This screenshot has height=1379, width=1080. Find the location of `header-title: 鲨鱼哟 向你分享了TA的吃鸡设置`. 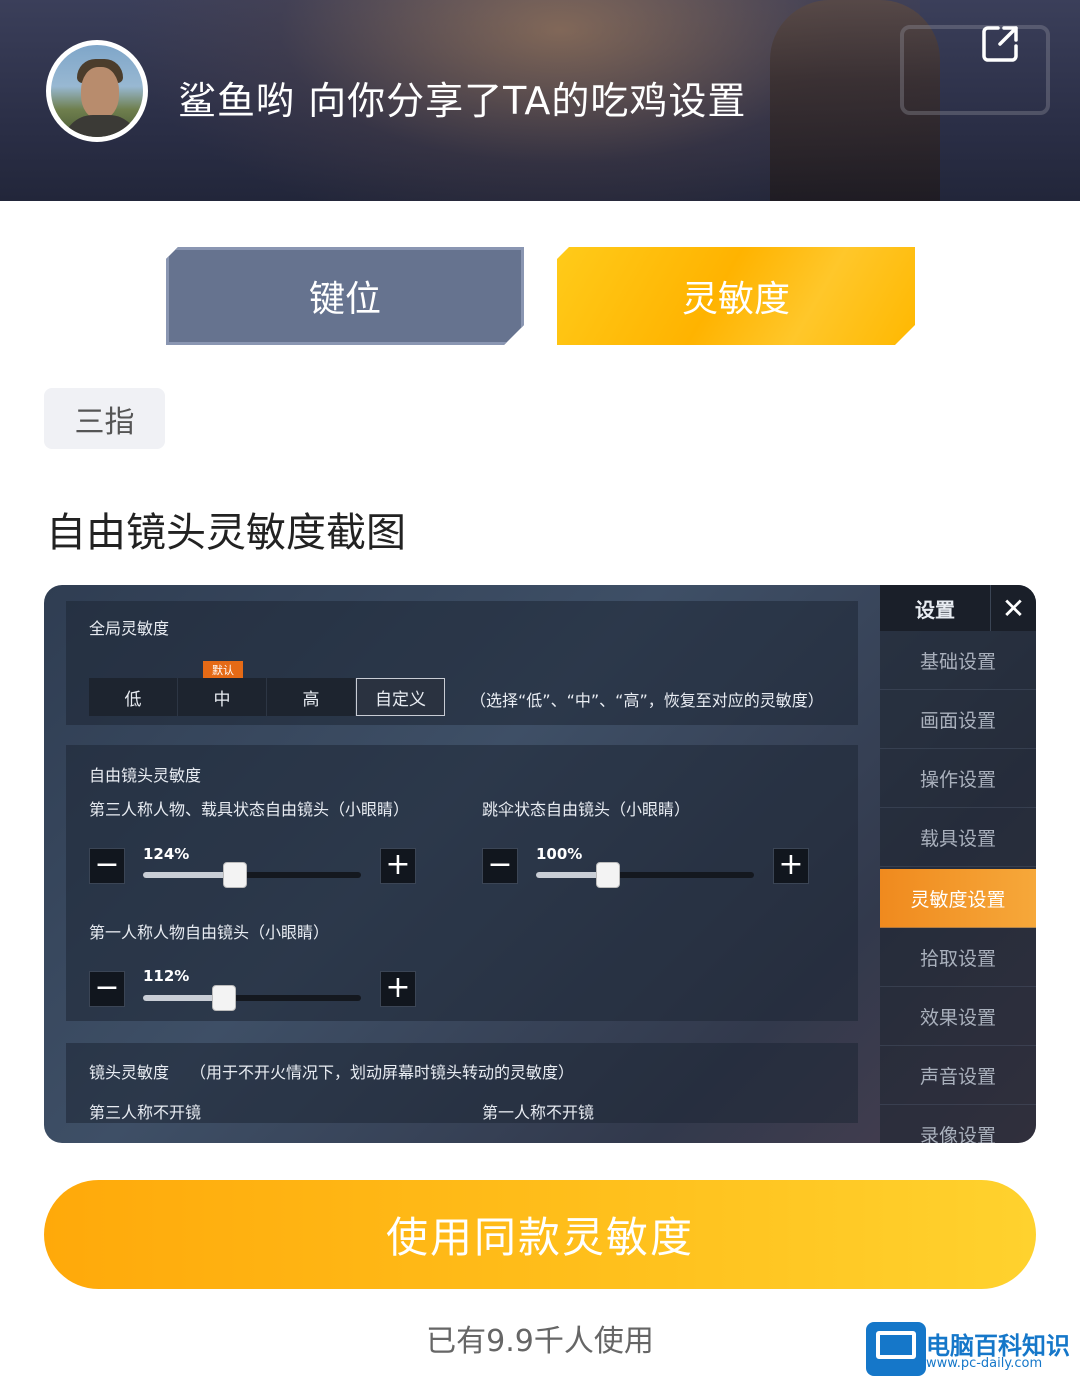

header-title: 鲨鱼哟 向你分享了TA的吃鸡设置 is located at coordinates (462, 101).